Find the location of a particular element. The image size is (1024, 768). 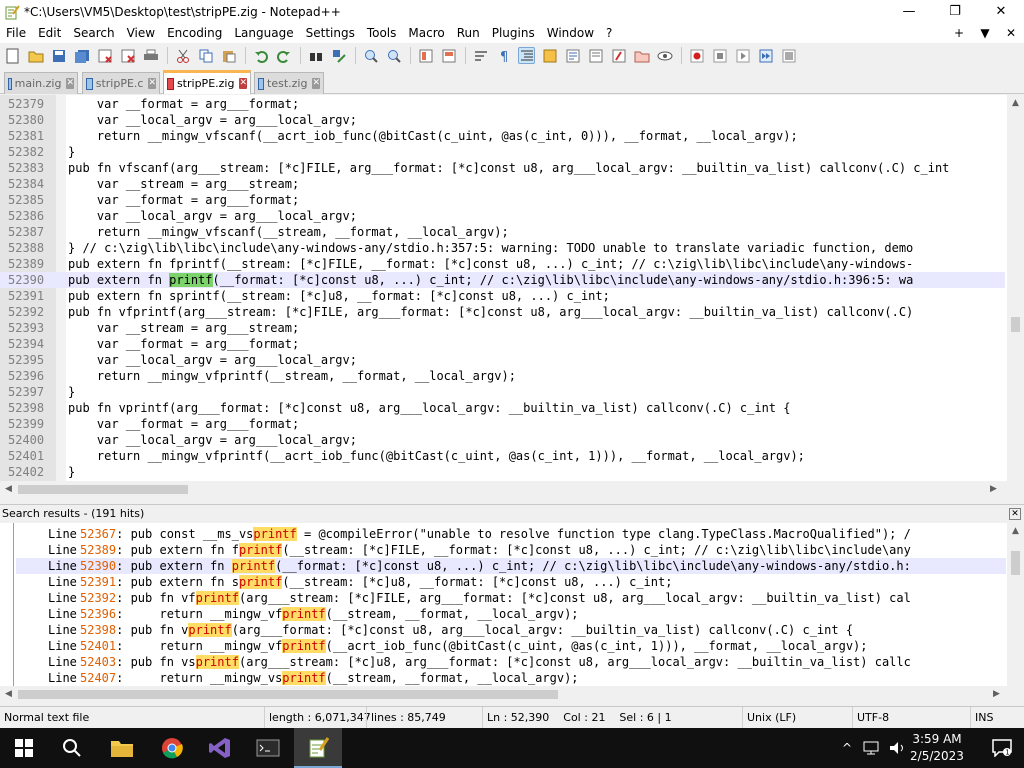

code-line: 52402} is located at coordinates (502, 472).